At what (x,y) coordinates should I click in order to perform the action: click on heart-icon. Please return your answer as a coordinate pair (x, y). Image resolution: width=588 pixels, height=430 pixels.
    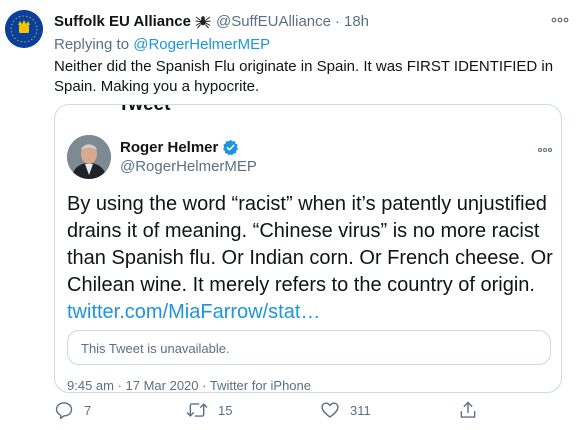
    Looking at the image, I should click on (330, 410).